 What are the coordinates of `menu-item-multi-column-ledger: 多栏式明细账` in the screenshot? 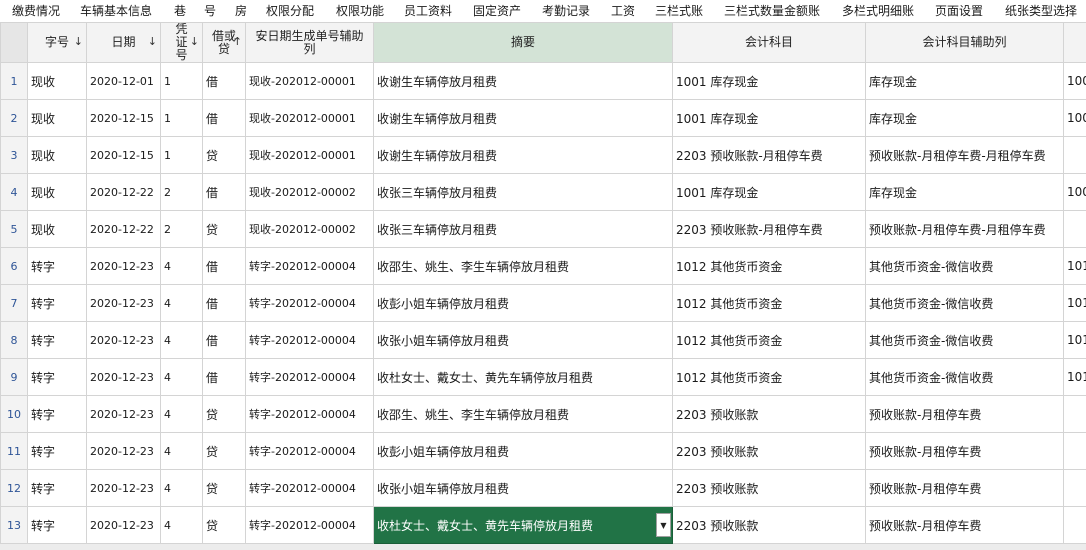 It's located at (878, 11).